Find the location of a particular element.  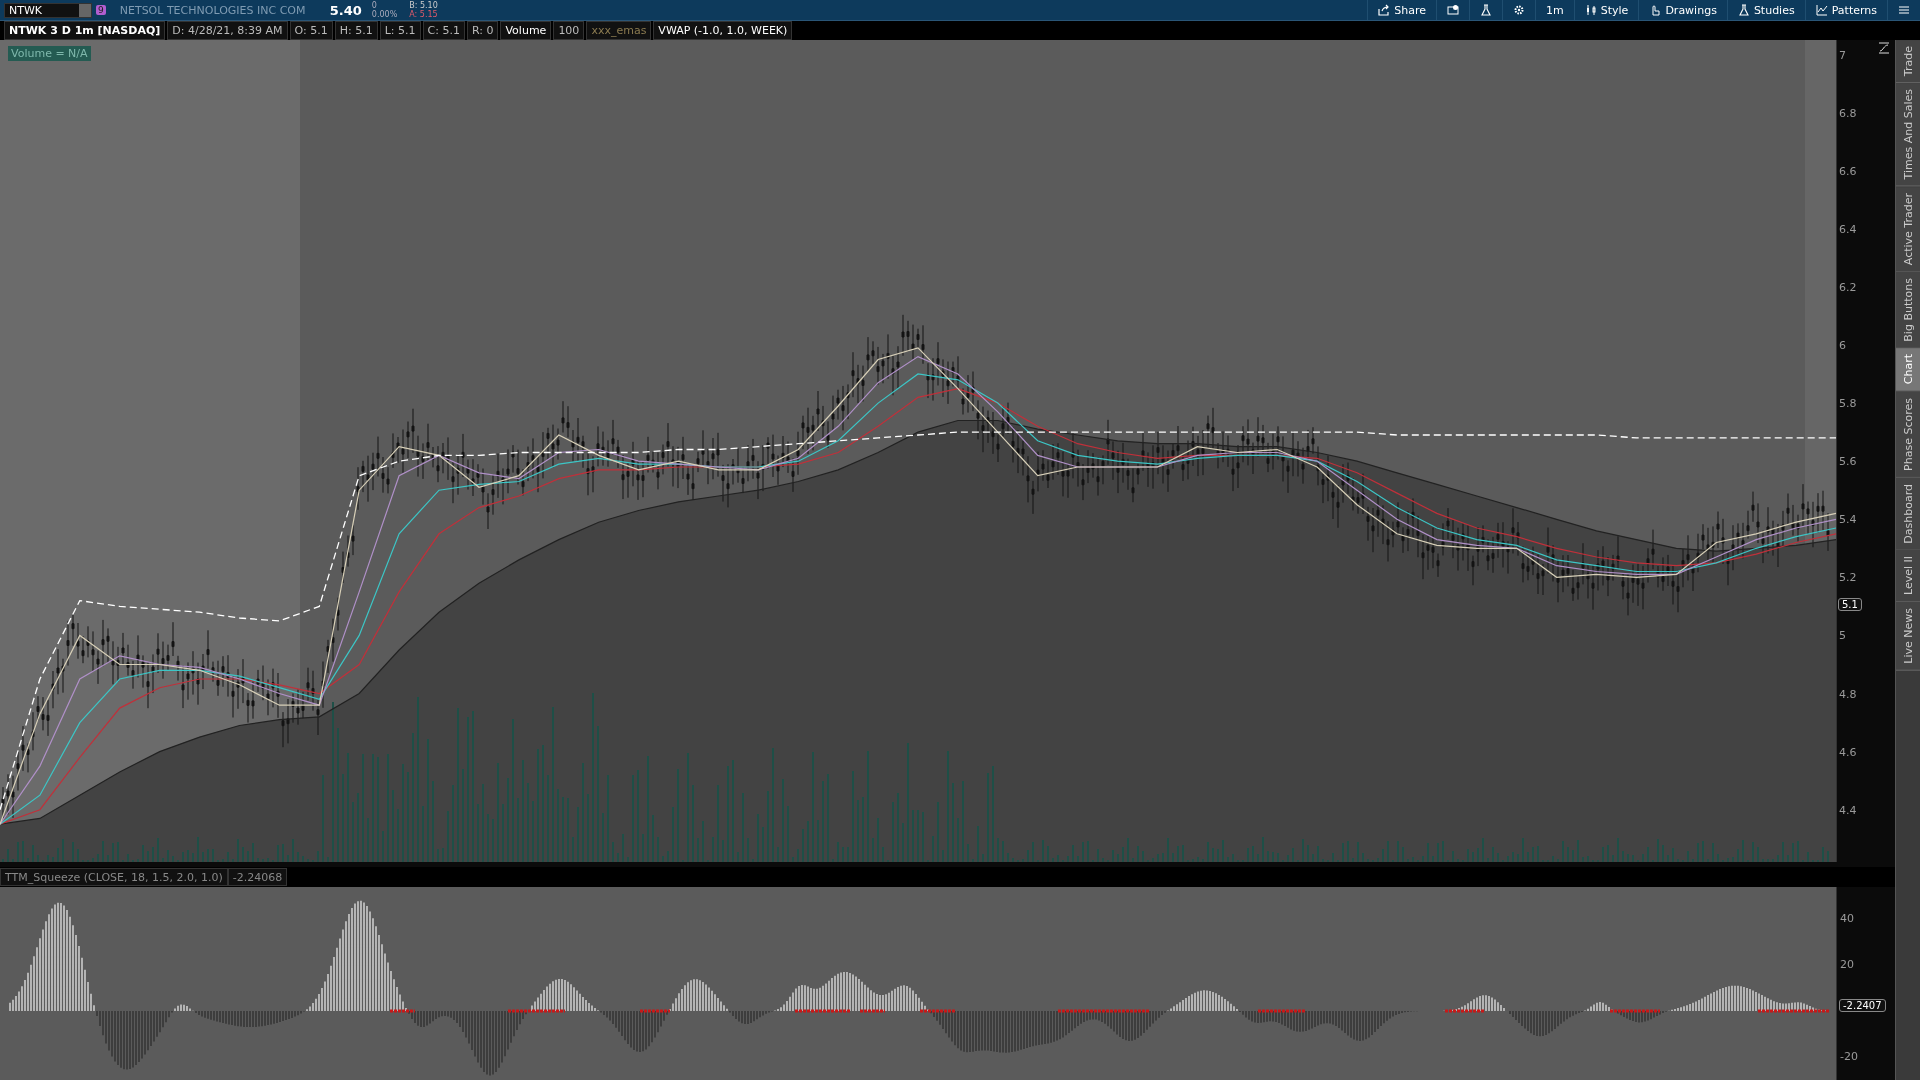

scale-icon is located at coordinates (1884, 48).